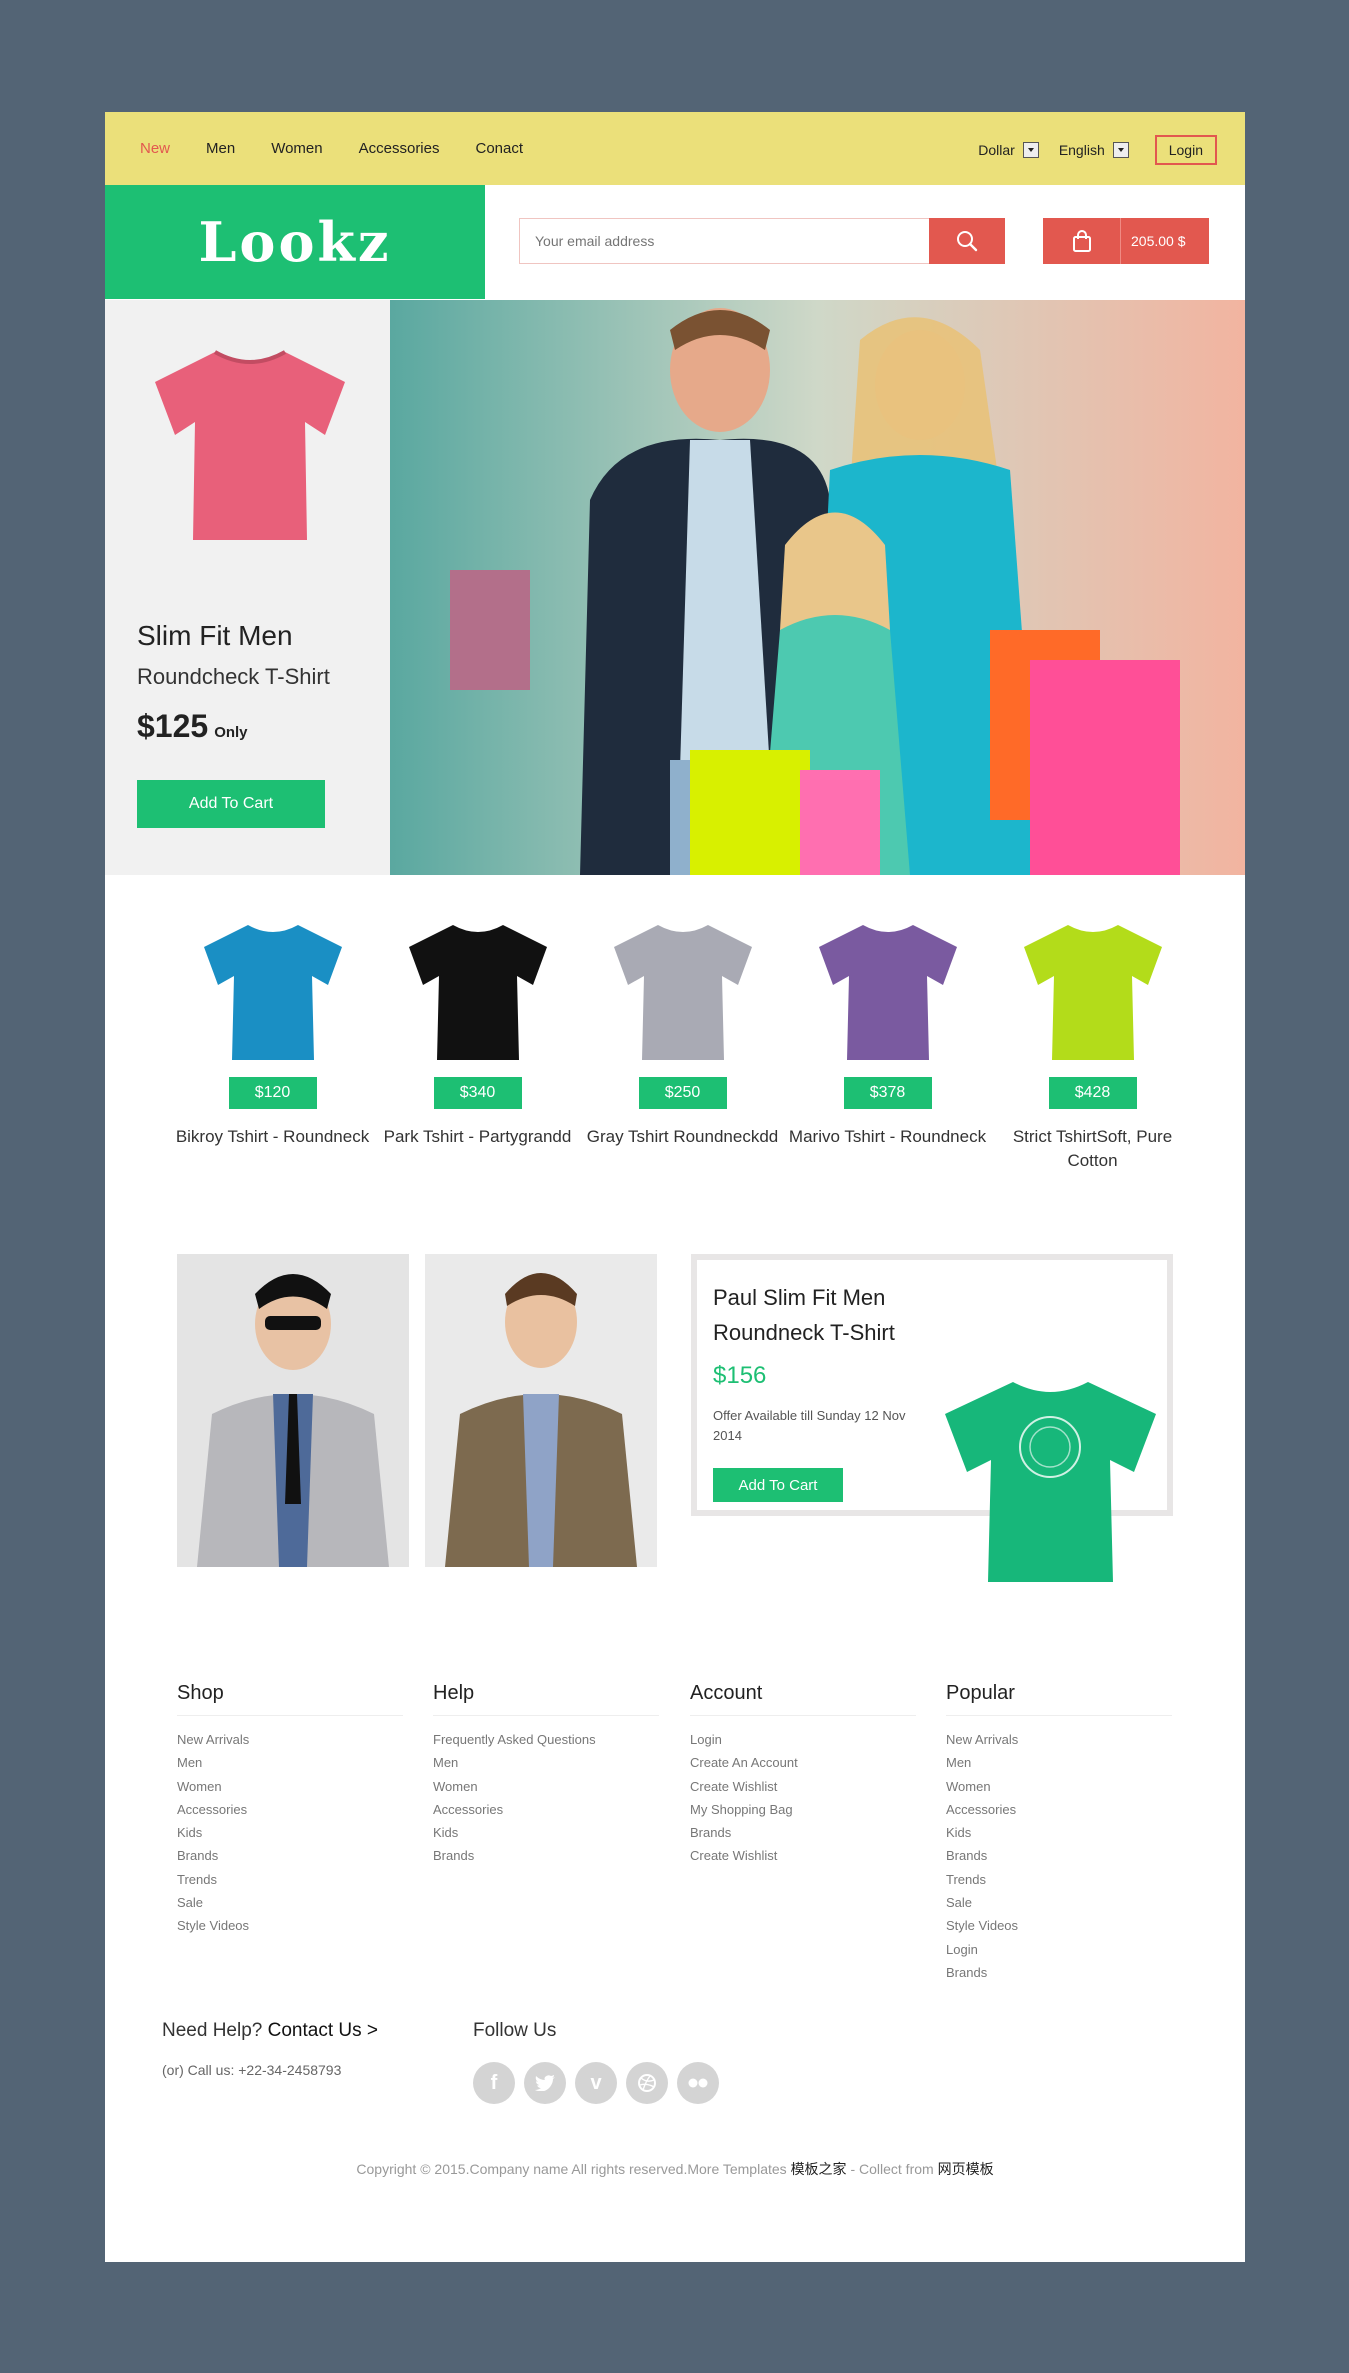  Describe the element at coordinates (272, 989) in the screenshot. I see `product-image` at that location.